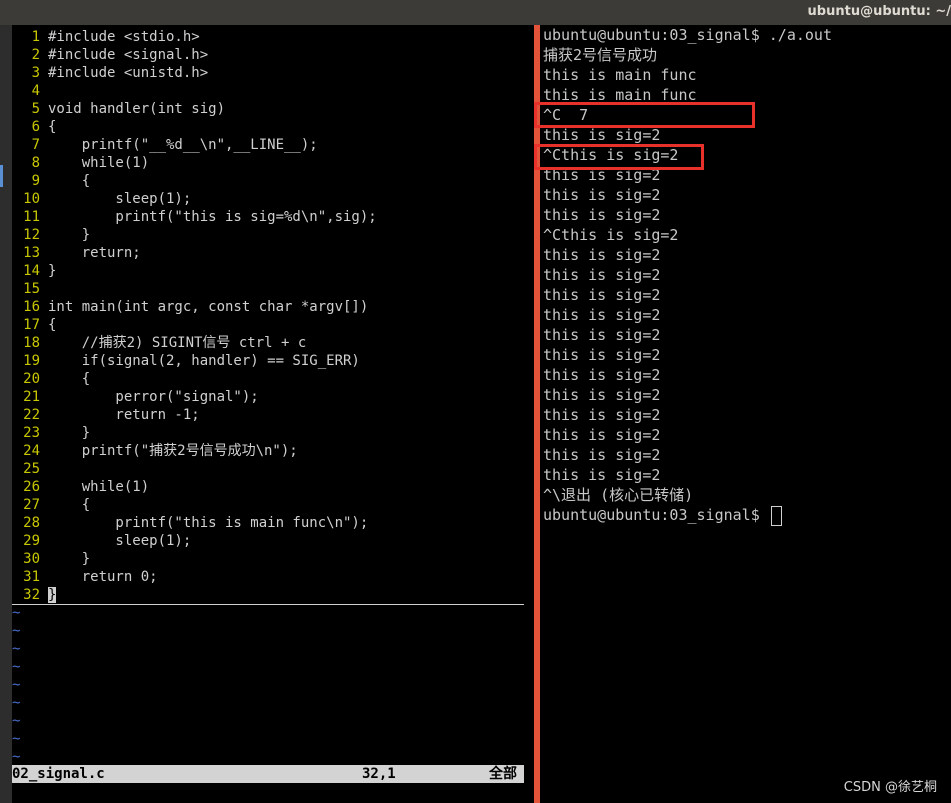  What do you see at coordinates (159, 343) in the screenshot?
I see `code-line: 18 //捕获2) SIGINT信号 ctrl + c` at bounding box center [159, 343].